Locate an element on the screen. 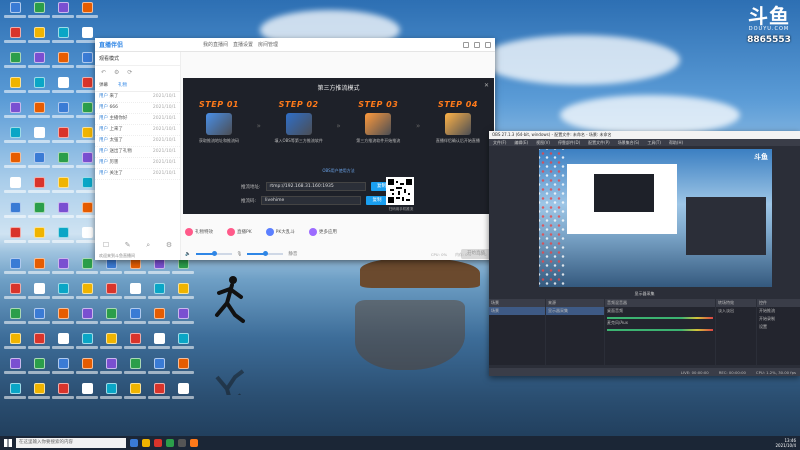 The width and height of the screenshot is (800, 450). obs-menu-item: 停靠部件(D) is located at coordinates (569, 143).